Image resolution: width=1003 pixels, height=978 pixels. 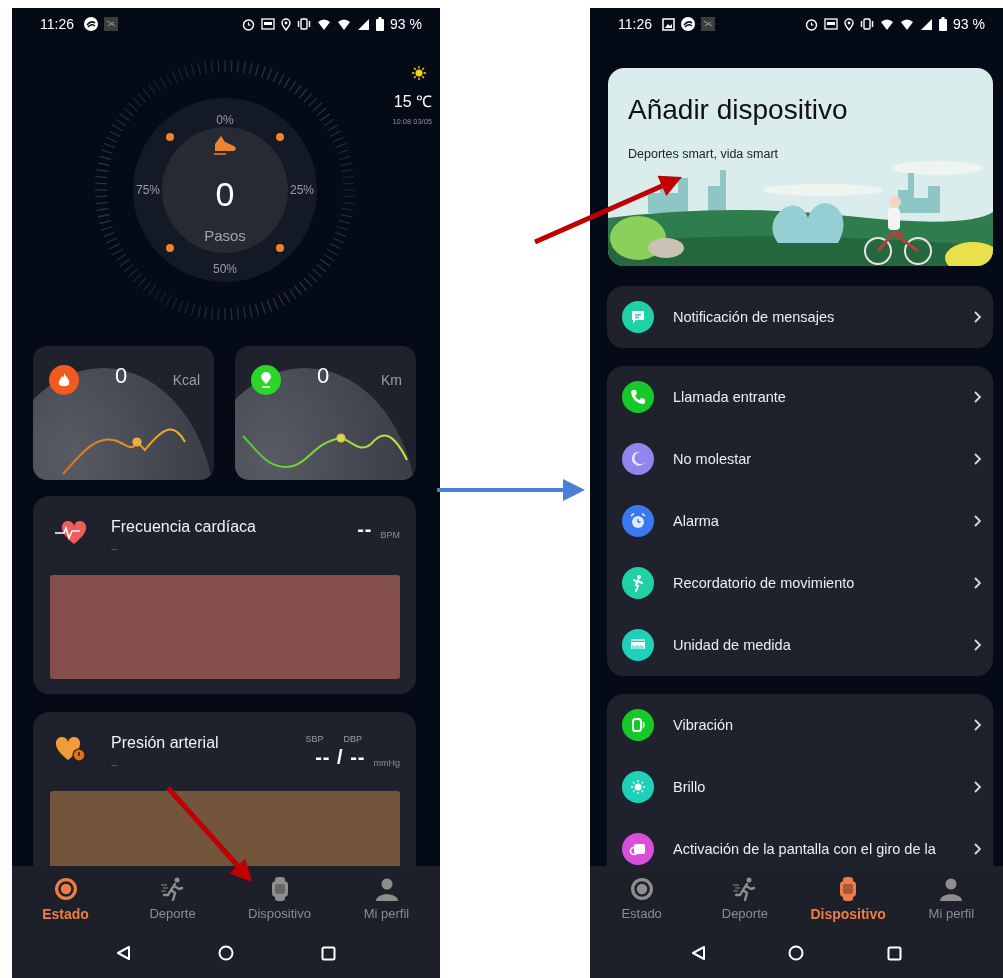 What do you see at coordinates (365, 529) in the screenshot?
I see `reading-value: --` at bounding box center [365, 529].